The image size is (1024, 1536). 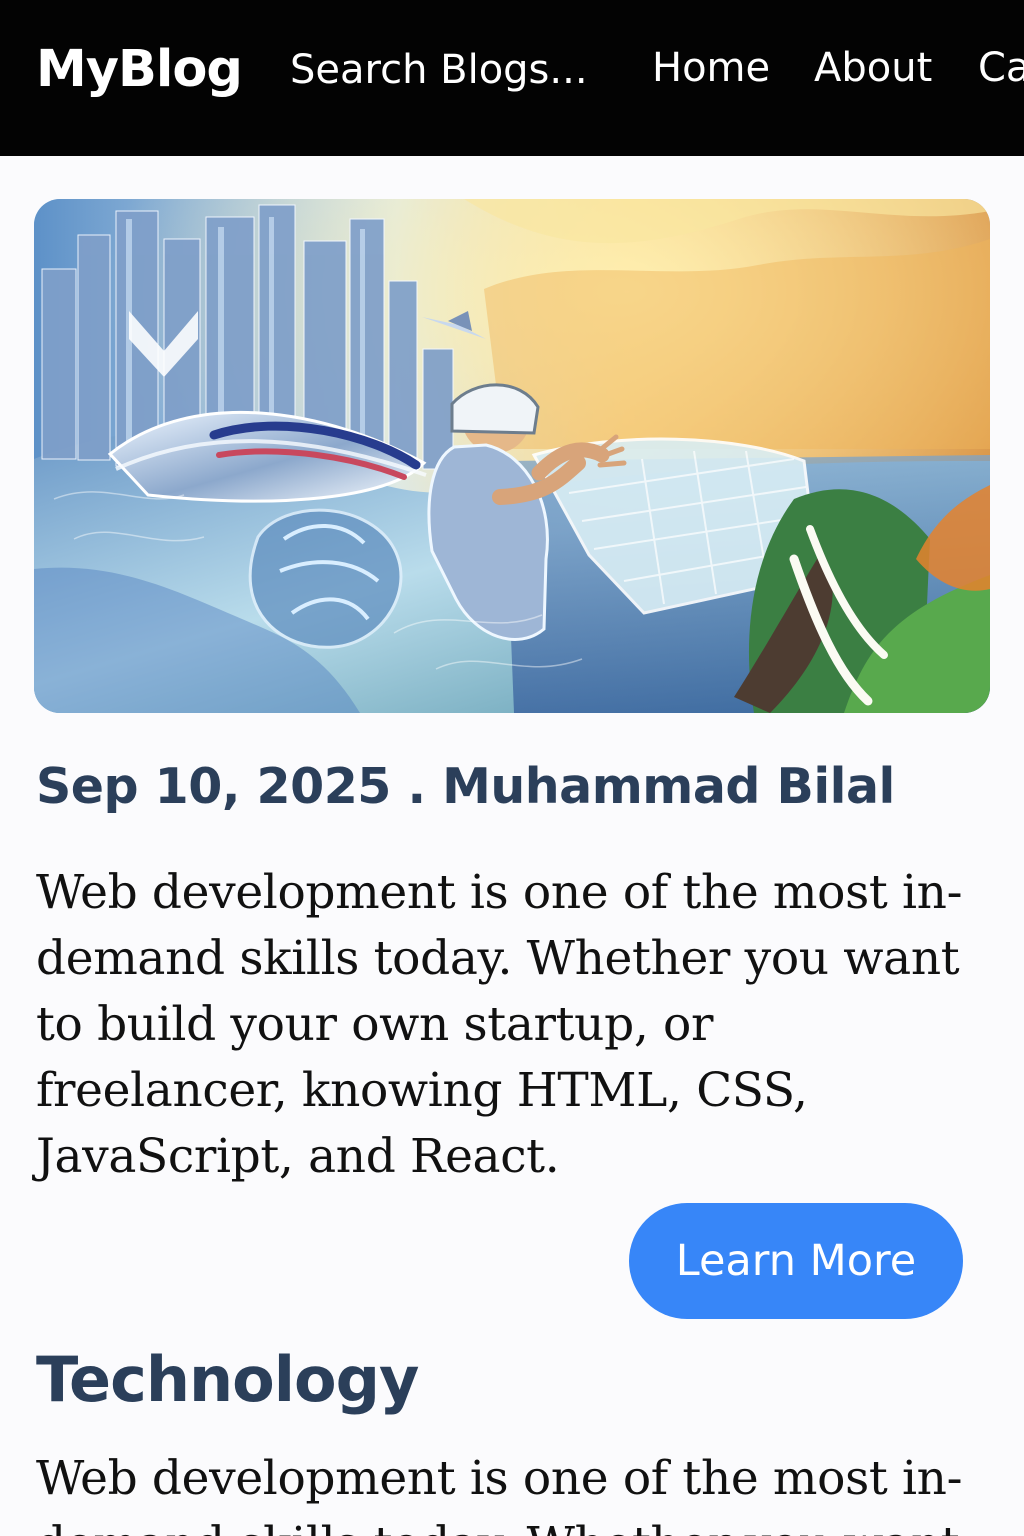 I want to click on site-logo: MyBlog, so click(x=139, y=70).